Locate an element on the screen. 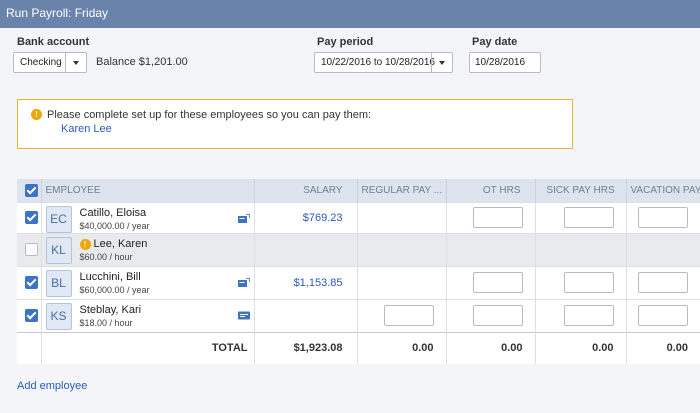 The height and width of the screenshot is (413, 700). pay-period-value: 10/22/2016 to 10/28/2016 is located at coordinates (378, 62).